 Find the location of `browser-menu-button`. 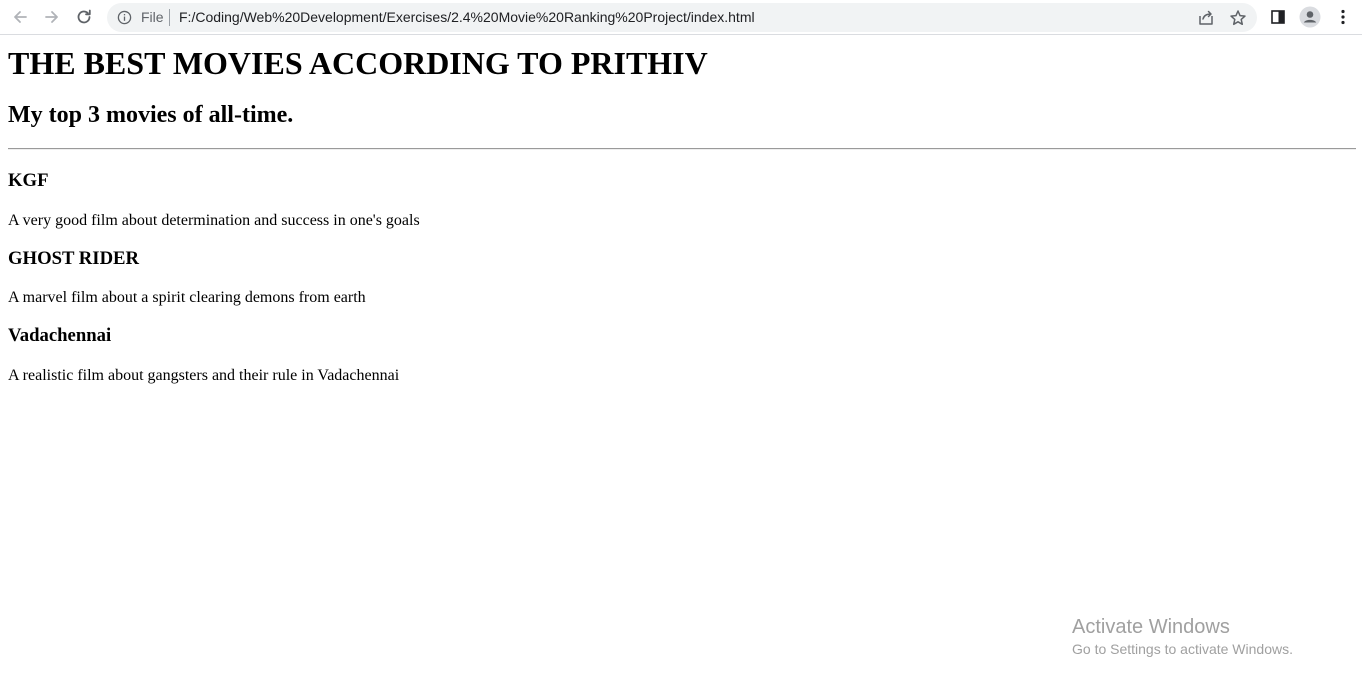

browser-menu-button is located at coordinates (1343, 17).